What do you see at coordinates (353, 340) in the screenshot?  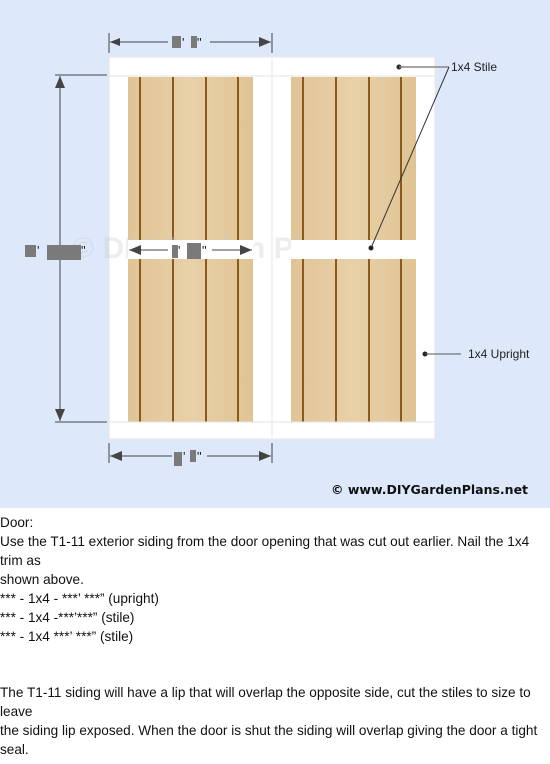 I see `right-siding-lower` at bounding box center [353, 340].